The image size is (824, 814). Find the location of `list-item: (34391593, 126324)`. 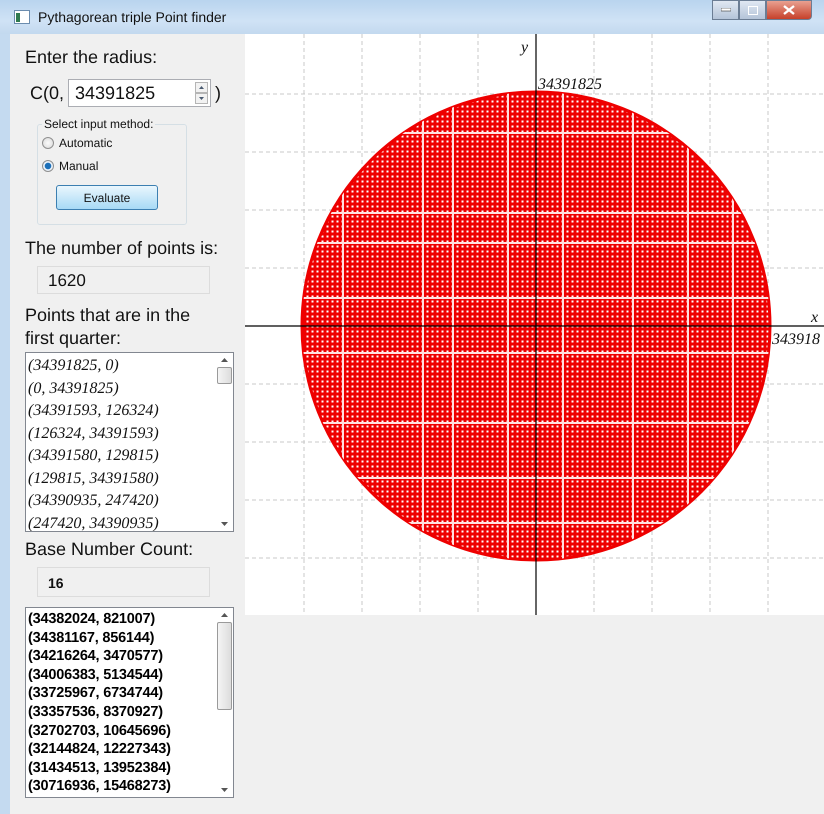

list-item: (34391593, 126324) is located at coordinates (93, 411).